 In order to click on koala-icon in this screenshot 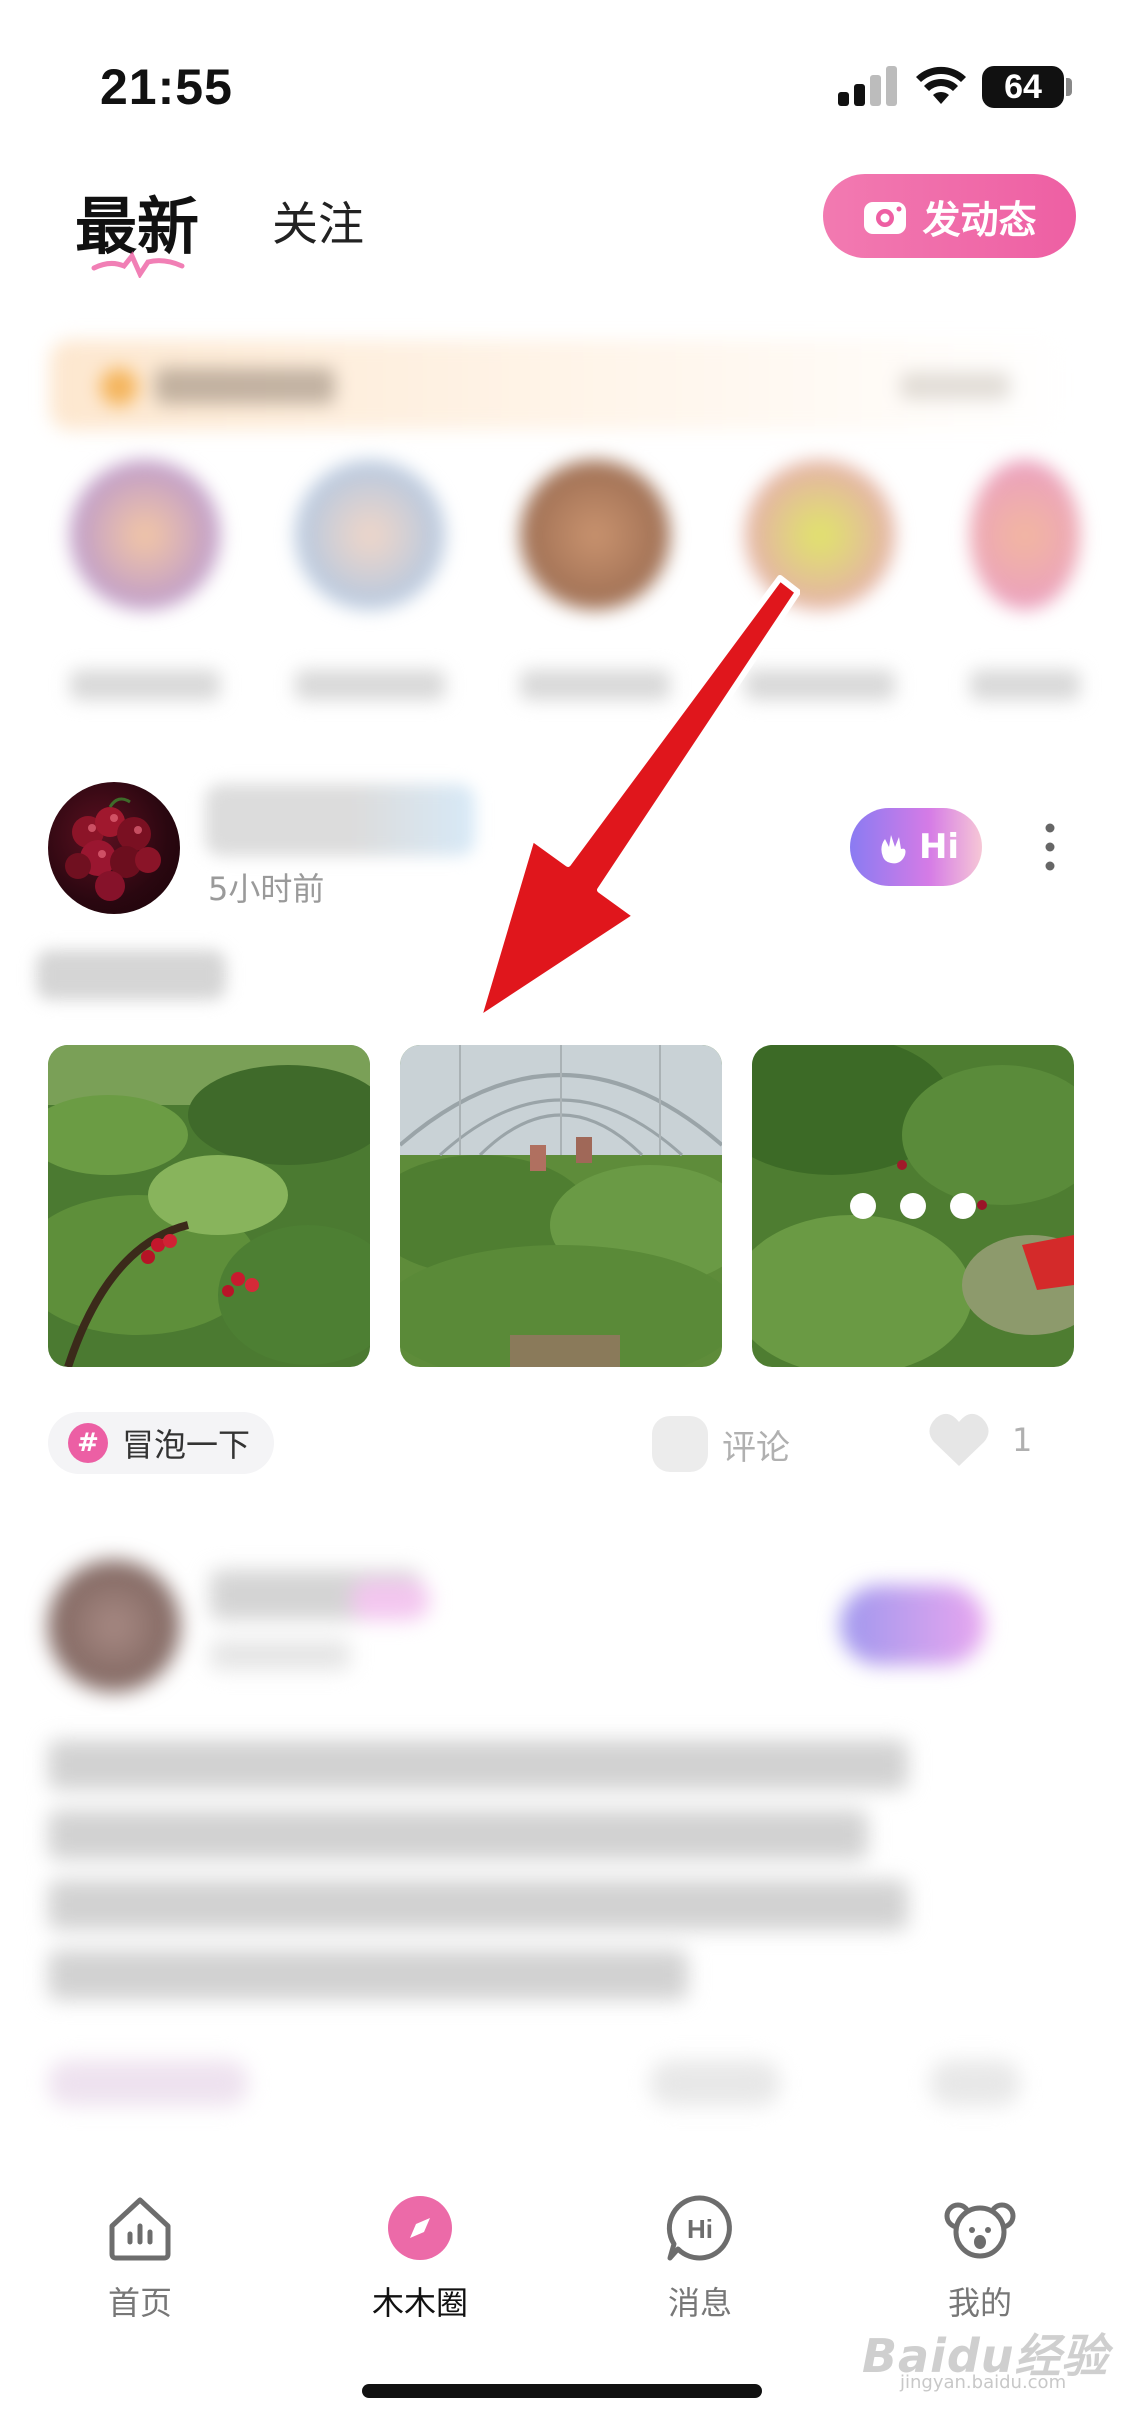, I will do `click(980, 2230)`.